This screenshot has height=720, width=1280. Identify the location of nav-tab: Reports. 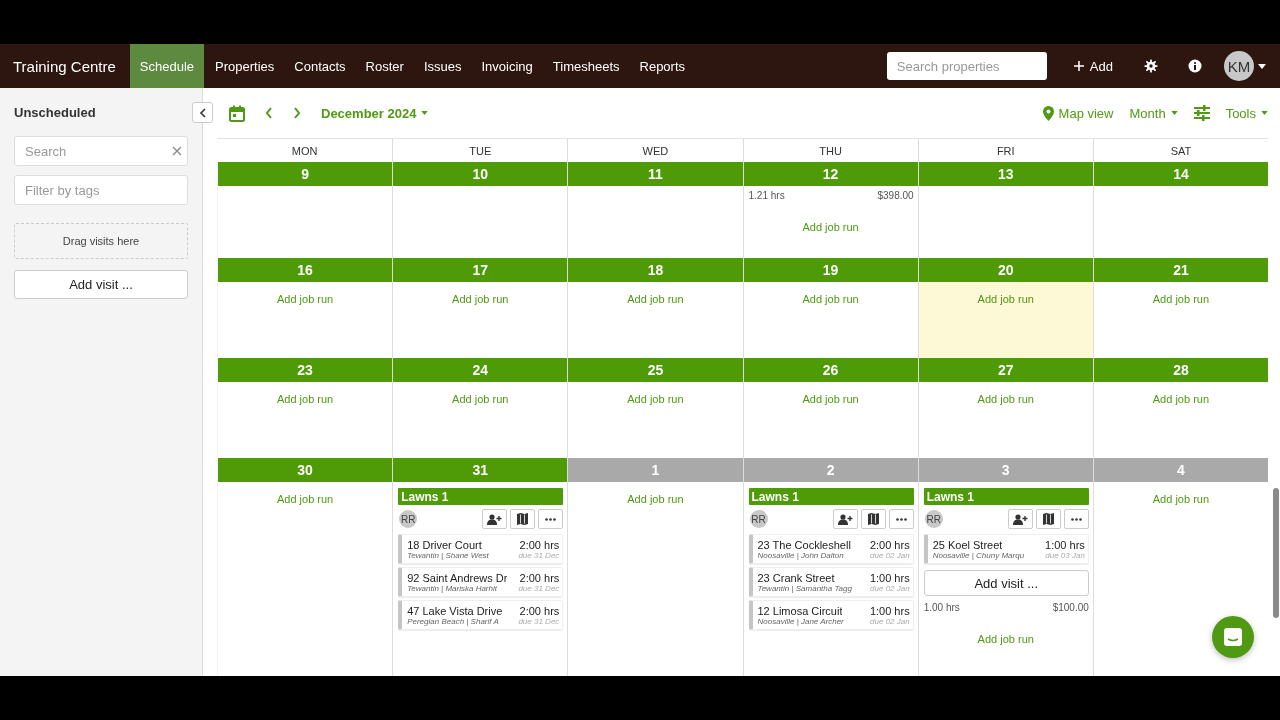
(662, 66).